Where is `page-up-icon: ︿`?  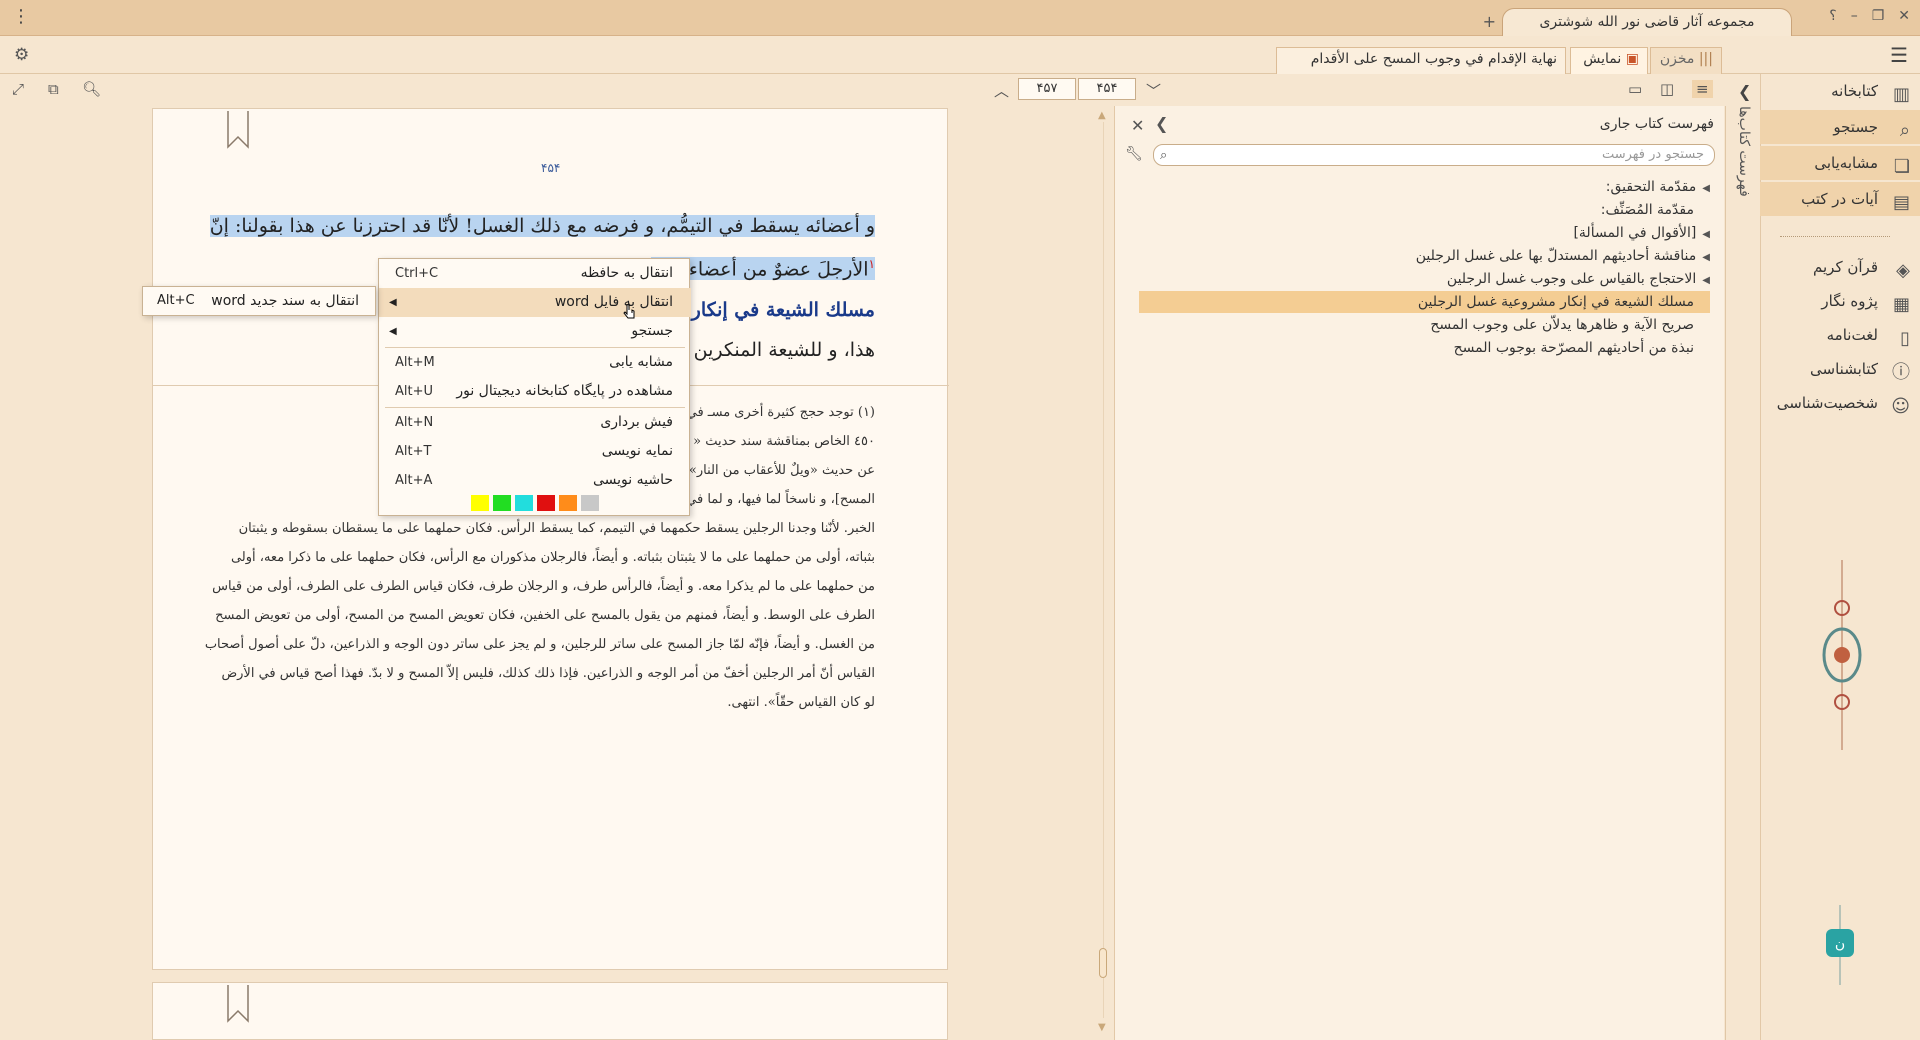 page-up-icon: ︿ is located at coordinates (1001, 90).